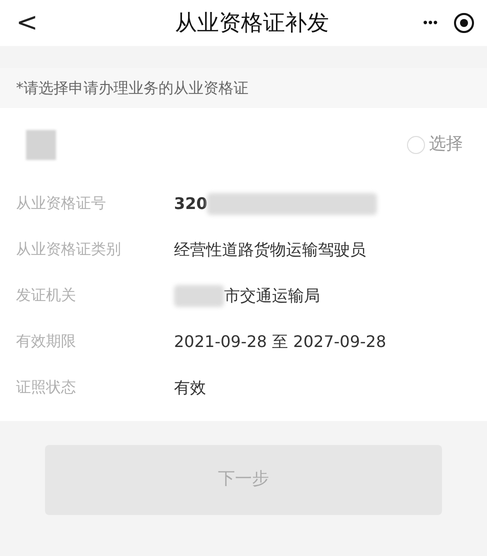 Image resolution: width=487 pixels, height=556 pixels. What do you see at coordinates (46, 295) in the screenshot?
I see `field-label: 发证机关` at bounding box center [46, 295].